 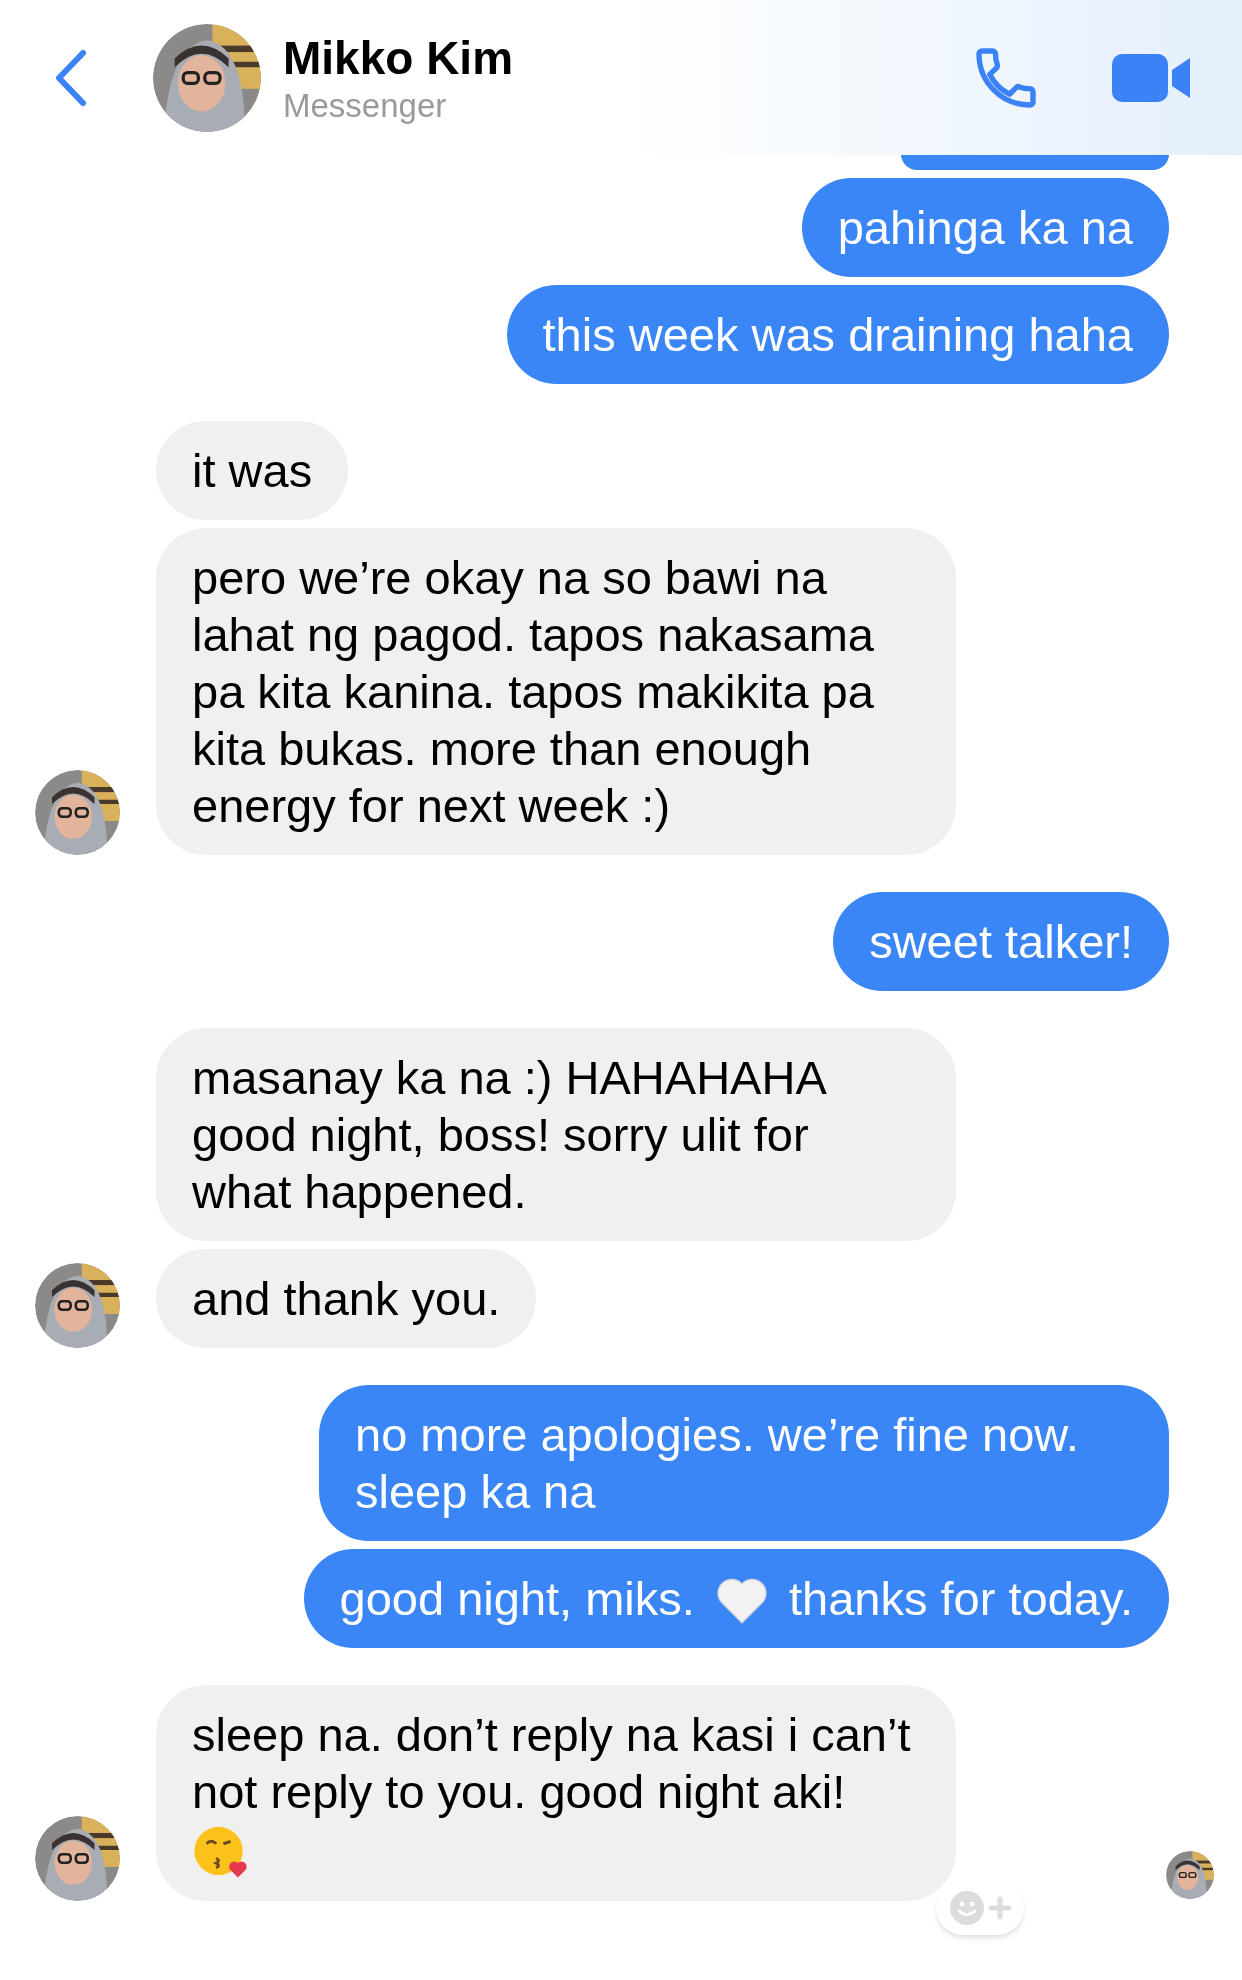 What do you see at coordinates (252, 470) in the screenshot?
I see `message-text: it was` at bounding box center [252, 470].